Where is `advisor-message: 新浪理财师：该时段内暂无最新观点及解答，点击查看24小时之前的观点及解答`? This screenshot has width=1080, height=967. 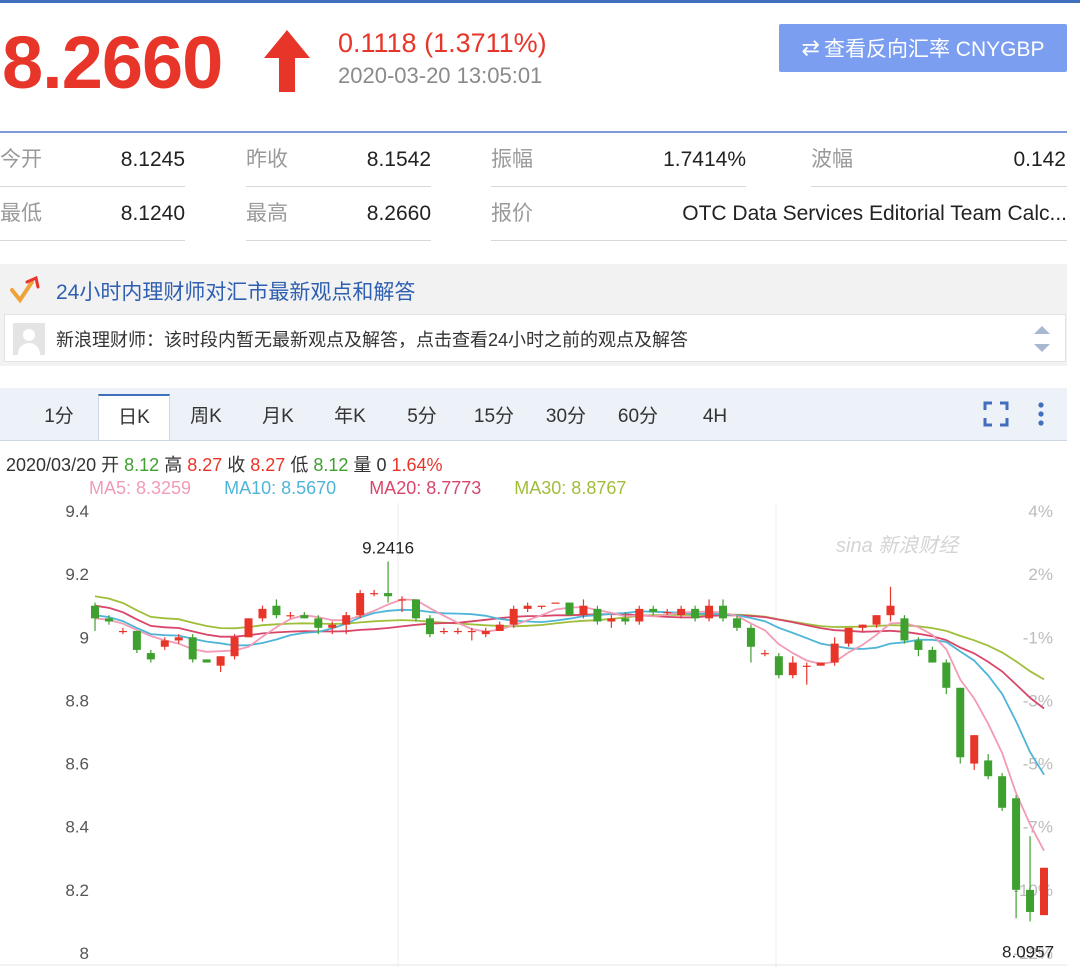 advisor-message: 新浪理财师：该时段内暂无最新观点及解答，点击查看24小时之前的观点及解答 is located at coordinates (372, 339).